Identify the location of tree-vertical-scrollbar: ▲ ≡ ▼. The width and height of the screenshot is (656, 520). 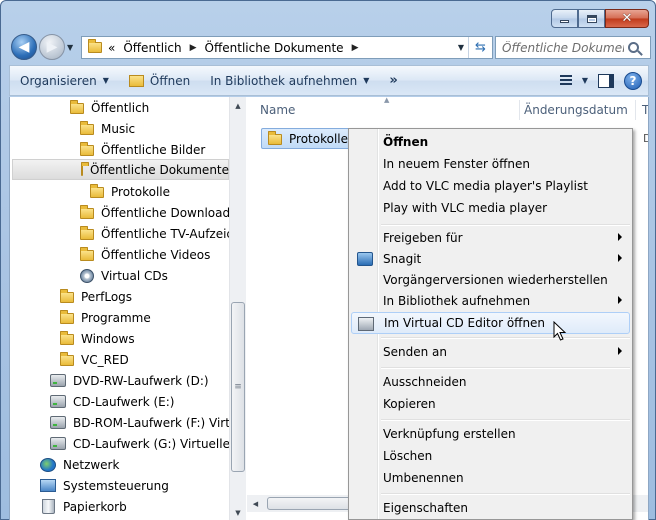
(237, 308).